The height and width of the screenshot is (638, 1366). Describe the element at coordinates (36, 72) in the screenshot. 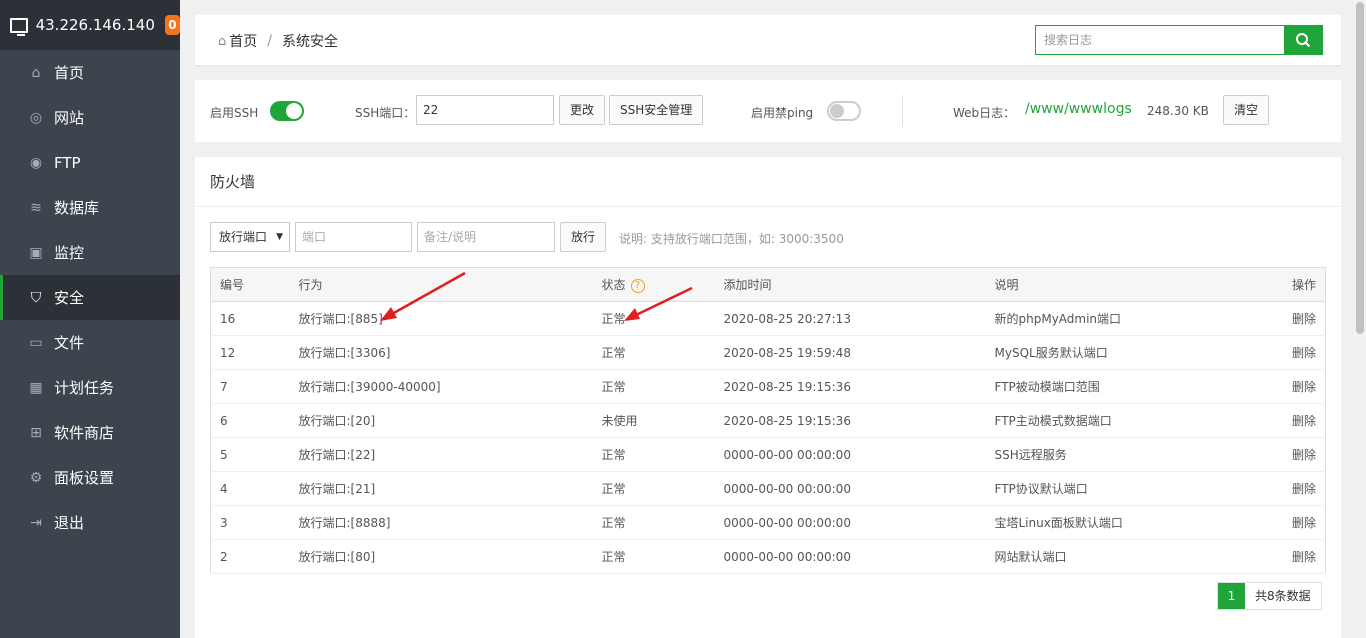

I see `home-icon: ⌂` at that location.